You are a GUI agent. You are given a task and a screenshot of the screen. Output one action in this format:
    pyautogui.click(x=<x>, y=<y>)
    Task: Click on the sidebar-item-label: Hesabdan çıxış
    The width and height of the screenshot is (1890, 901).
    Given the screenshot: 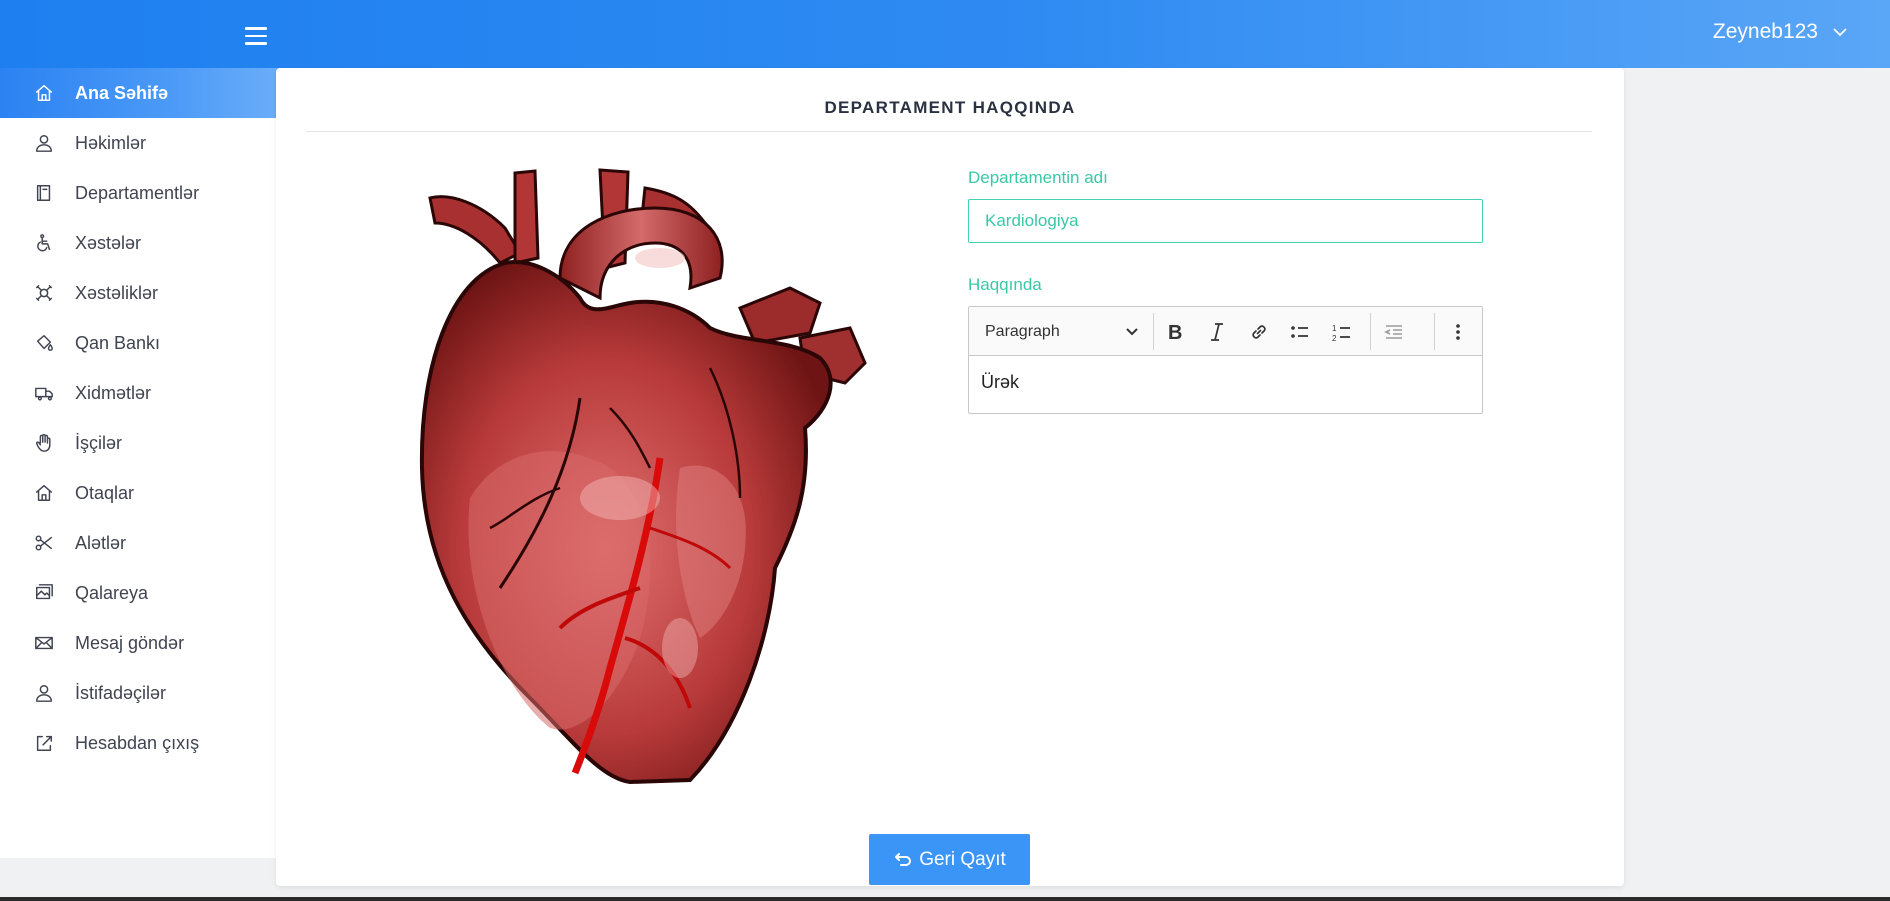 What is the action you would take?
    pyautogui.click(x=137, y=742)
    